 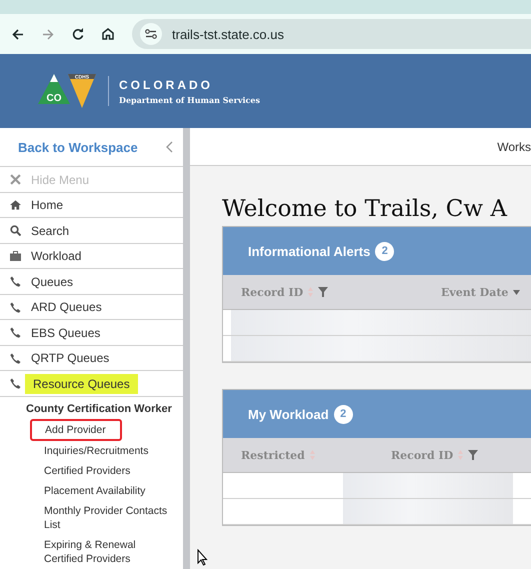 What do you see at coordinates (81, 384) in the screenshot?
I see `menu-item: Resource Queues` at bounding box center [81, 384].